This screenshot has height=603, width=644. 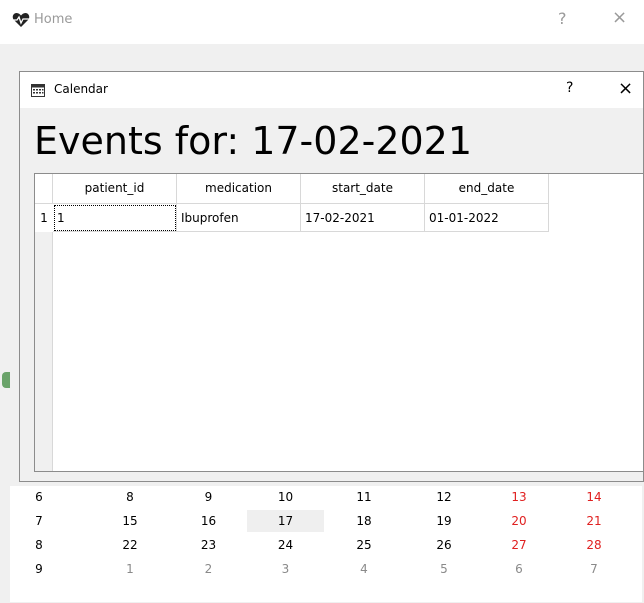 What do you see at coordinates (594, 497) in the screenshot?
I see `calendar-day-weekend: 14` at bounding box center [594, 497].